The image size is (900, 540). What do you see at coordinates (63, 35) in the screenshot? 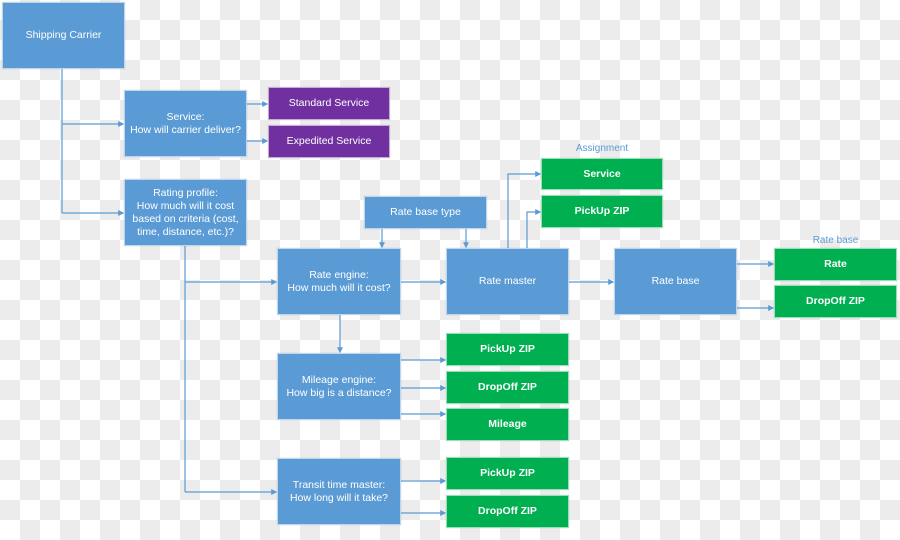
I see `shipping-carrier-node: Shipping Carrier` at bounding box center [63, 35].